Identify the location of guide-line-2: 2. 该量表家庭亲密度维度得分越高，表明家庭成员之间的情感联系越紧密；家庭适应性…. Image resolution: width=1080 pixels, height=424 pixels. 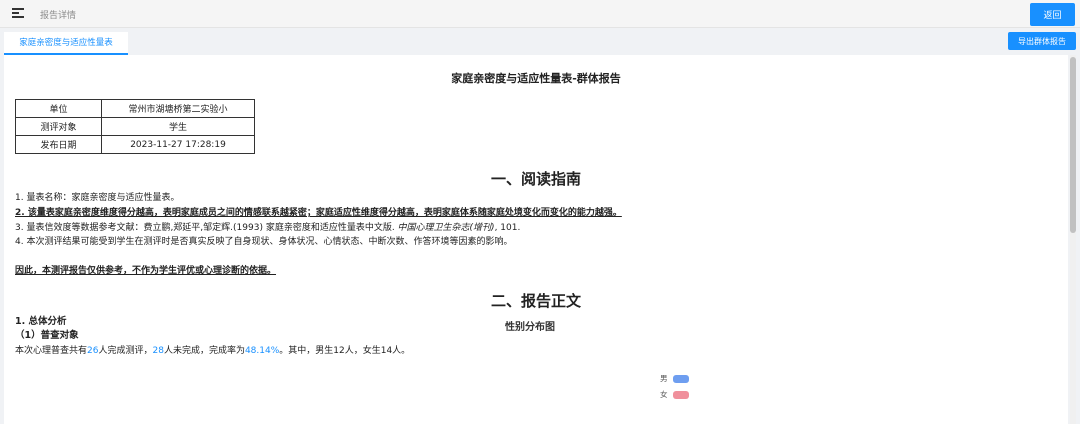
(318, 213).